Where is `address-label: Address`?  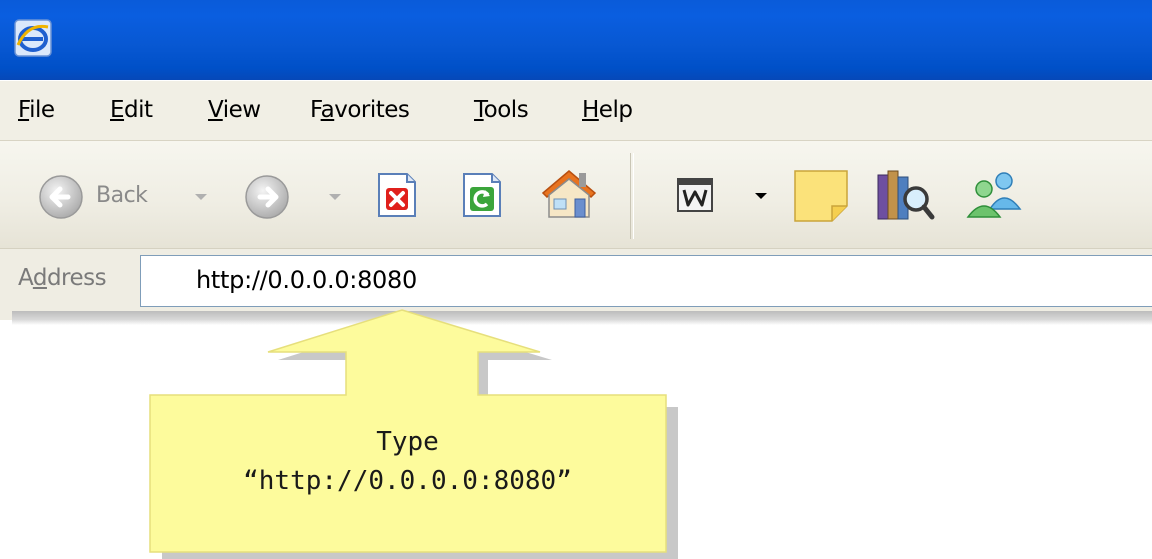 address-label: Address is located at coordinates (62, 278).